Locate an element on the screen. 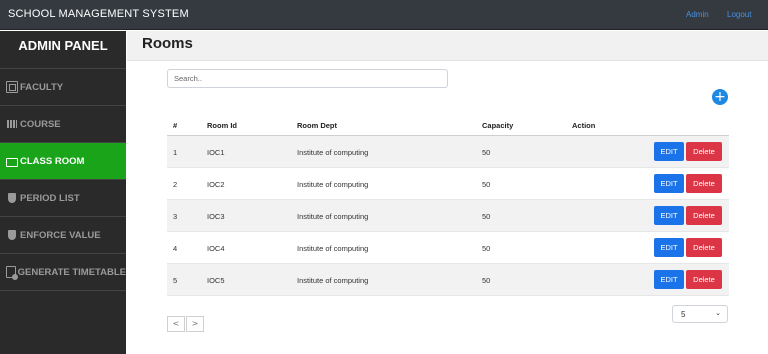 The image size is (768, 354). sidebar-title: ADMIN PANEL is located at coordinates (63, 50).